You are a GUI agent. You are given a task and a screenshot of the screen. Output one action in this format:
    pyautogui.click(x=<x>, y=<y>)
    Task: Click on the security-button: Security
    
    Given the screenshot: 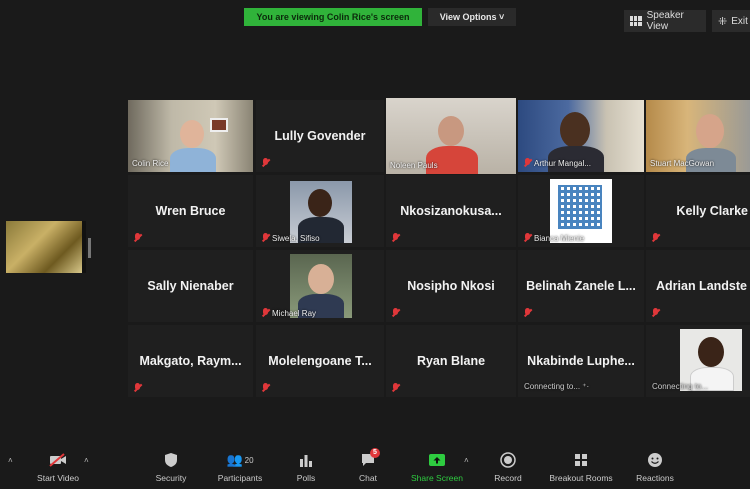 What is the action you would take?
    pyautogui.click(x=171, y=466)
    